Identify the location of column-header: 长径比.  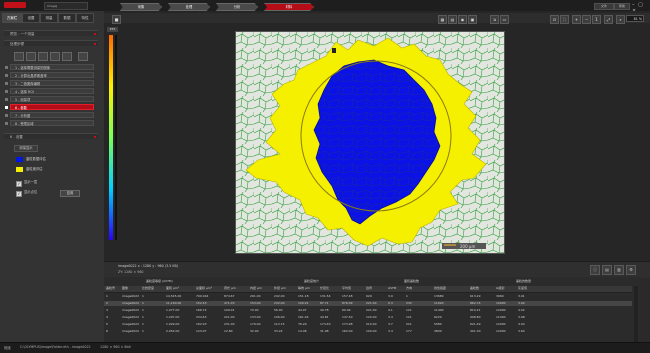
(324, 288).